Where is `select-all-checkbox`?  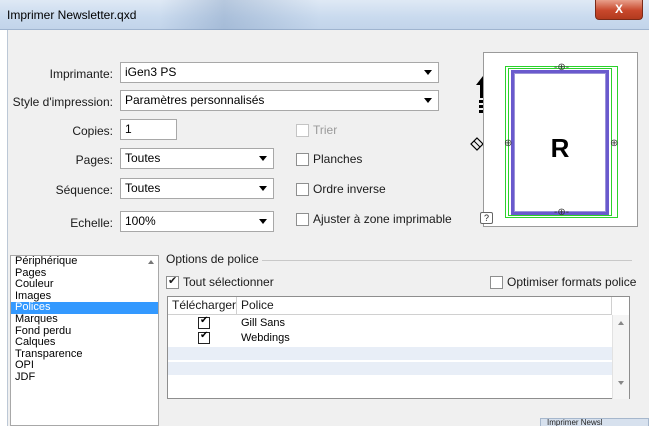 select-all-checkbox is located at coordinates (172, 281).